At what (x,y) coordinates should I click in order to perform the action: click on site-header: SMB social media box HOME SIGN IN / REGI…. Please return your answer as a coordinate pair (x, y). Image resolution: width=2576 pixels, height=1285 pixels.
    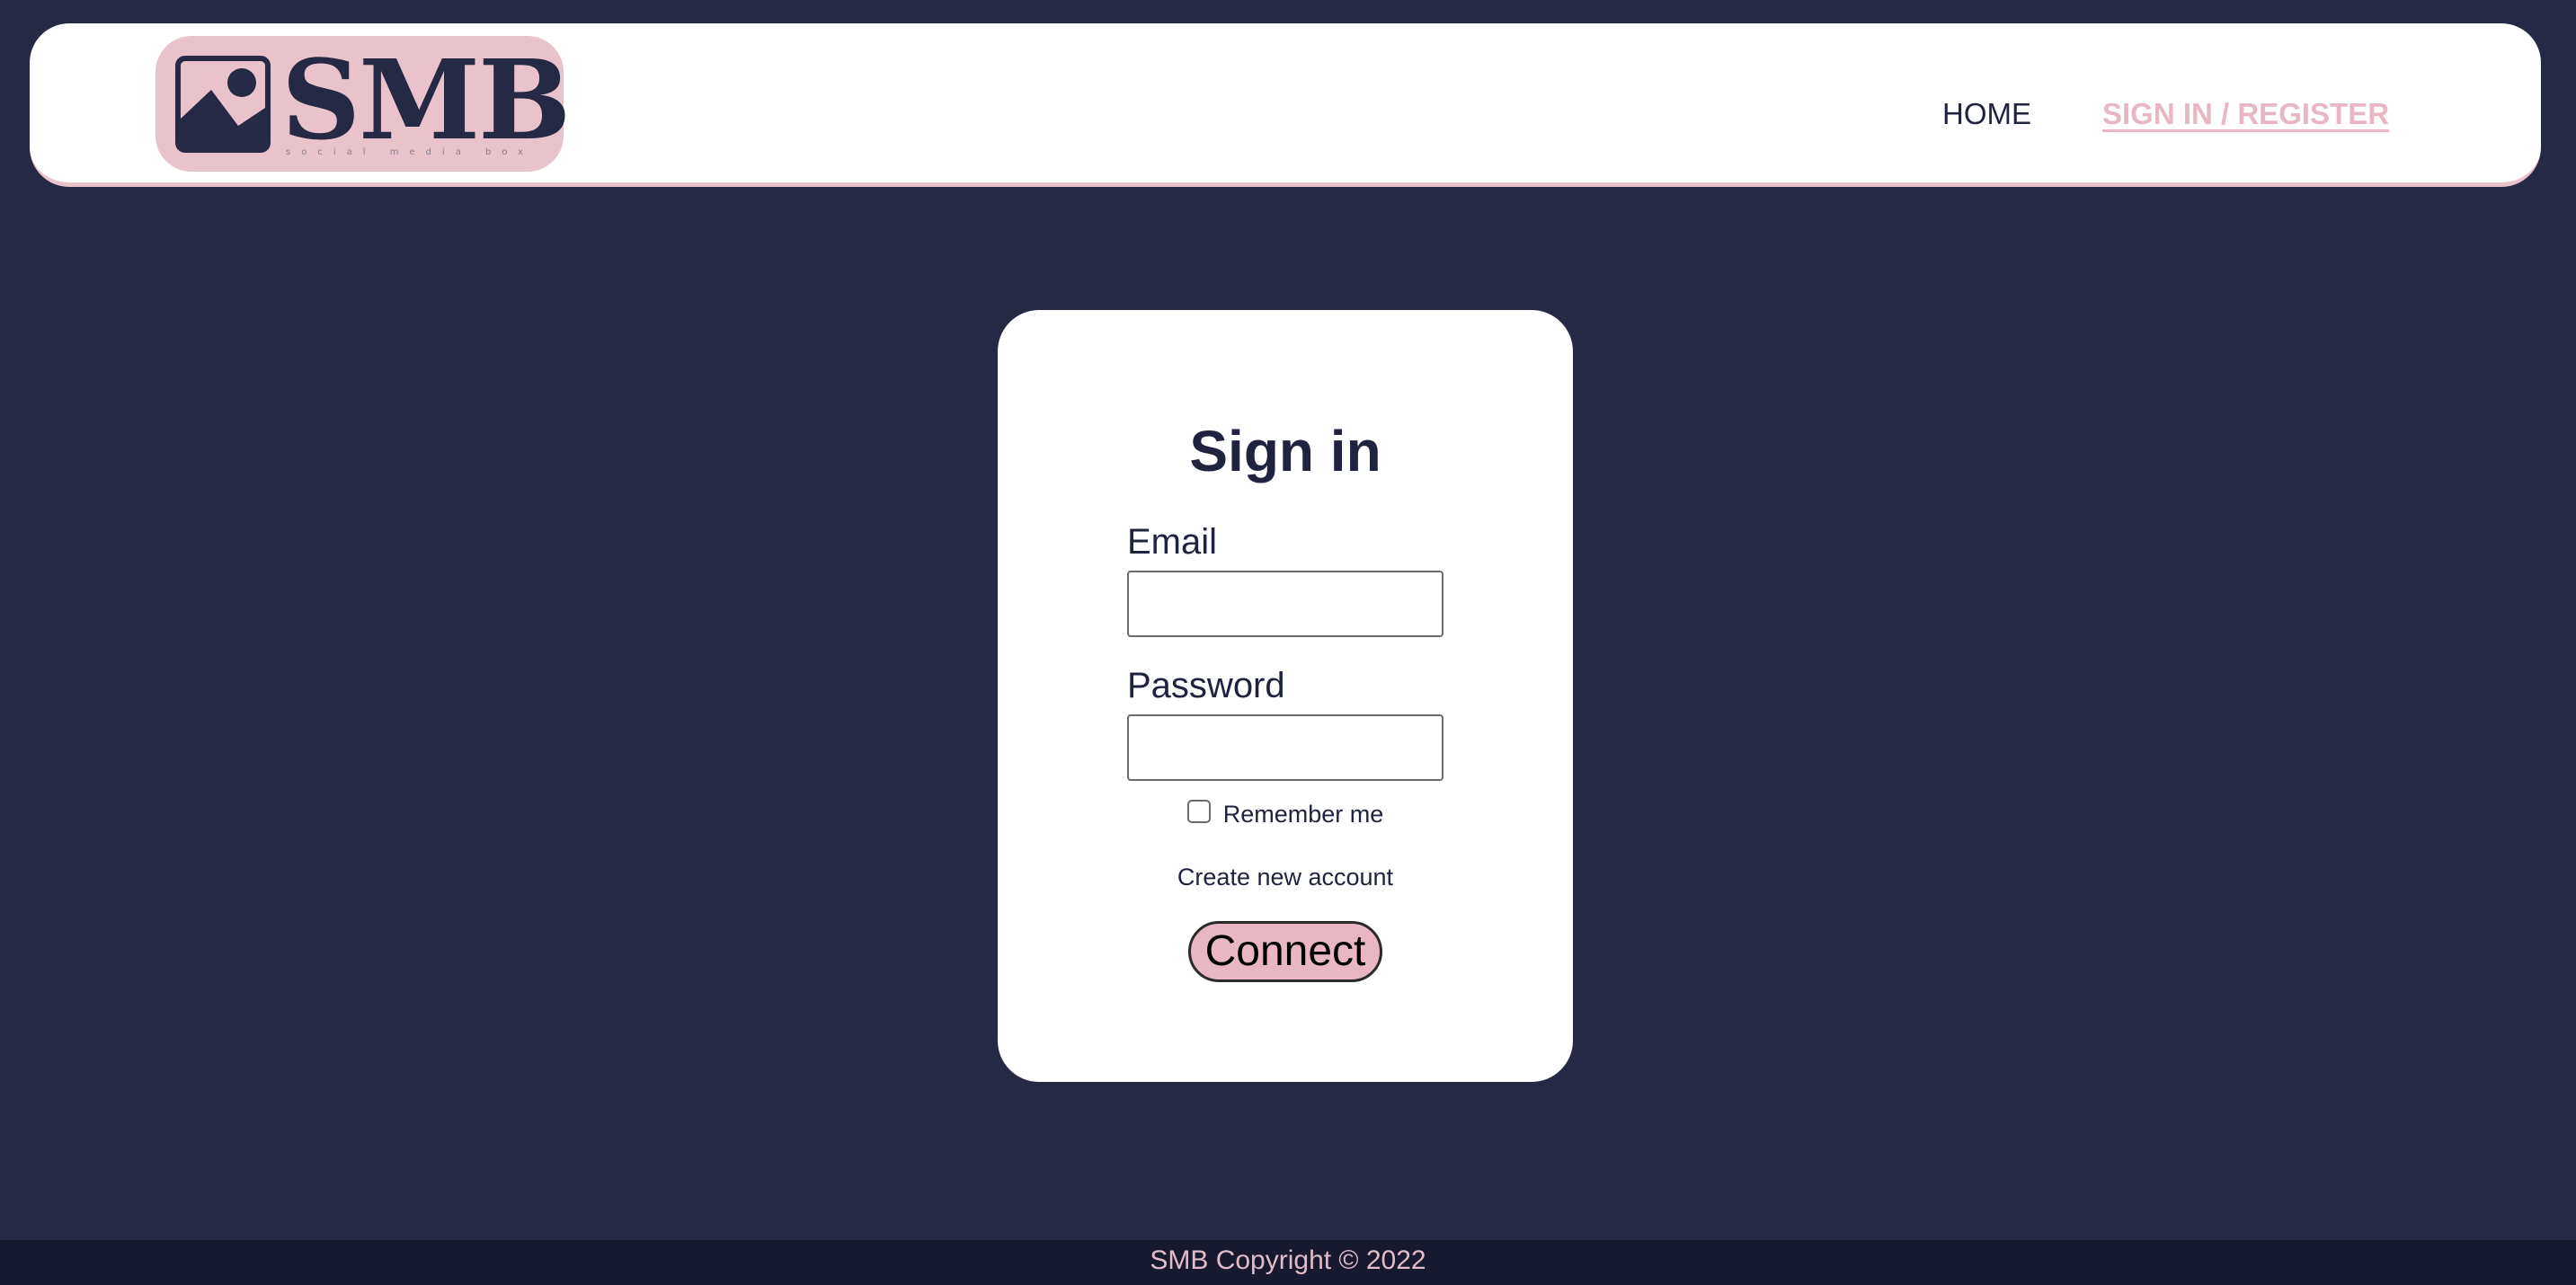
    Looking at the image, I should click on (1285, 105).